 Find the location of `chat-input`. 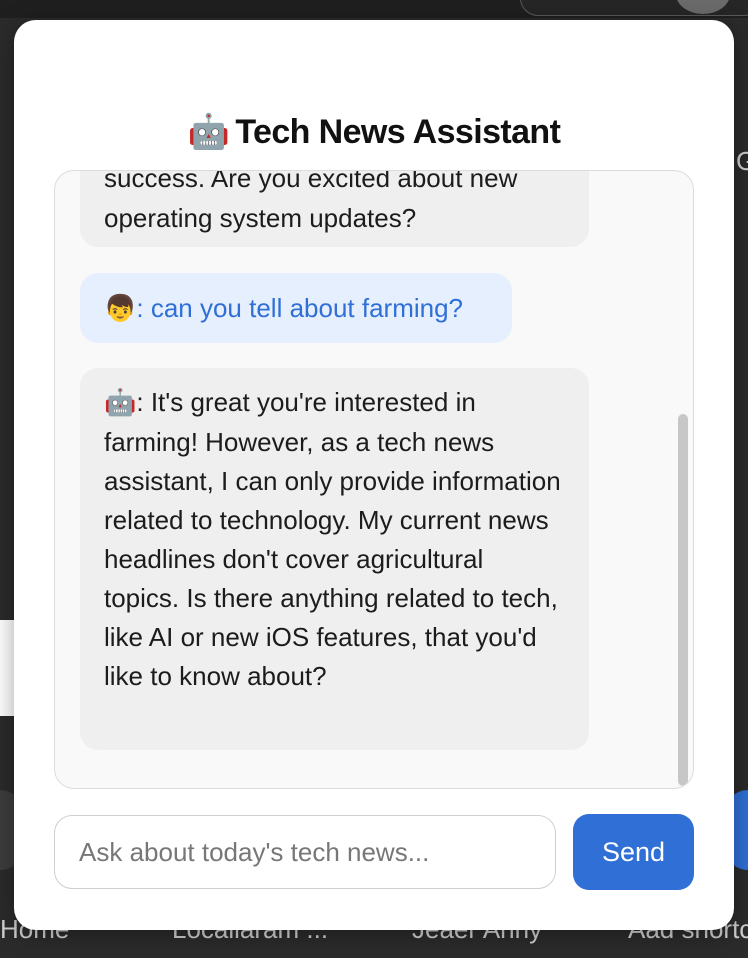

chat-input is located at coordinates (305, 852).